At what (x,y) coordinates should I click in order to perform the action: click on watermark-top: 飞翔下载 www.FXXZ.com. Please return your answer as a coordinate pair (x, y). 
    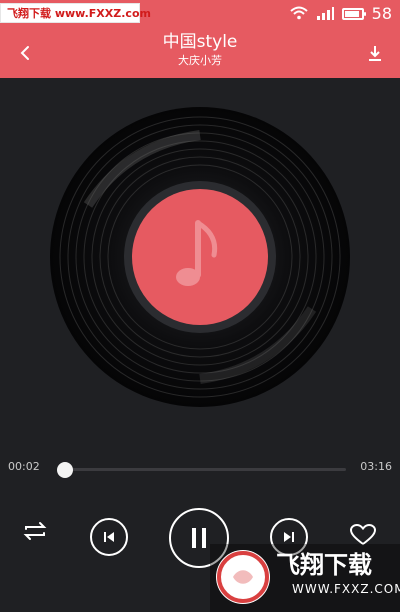
    Looking at the image, I should click on (75, 13).